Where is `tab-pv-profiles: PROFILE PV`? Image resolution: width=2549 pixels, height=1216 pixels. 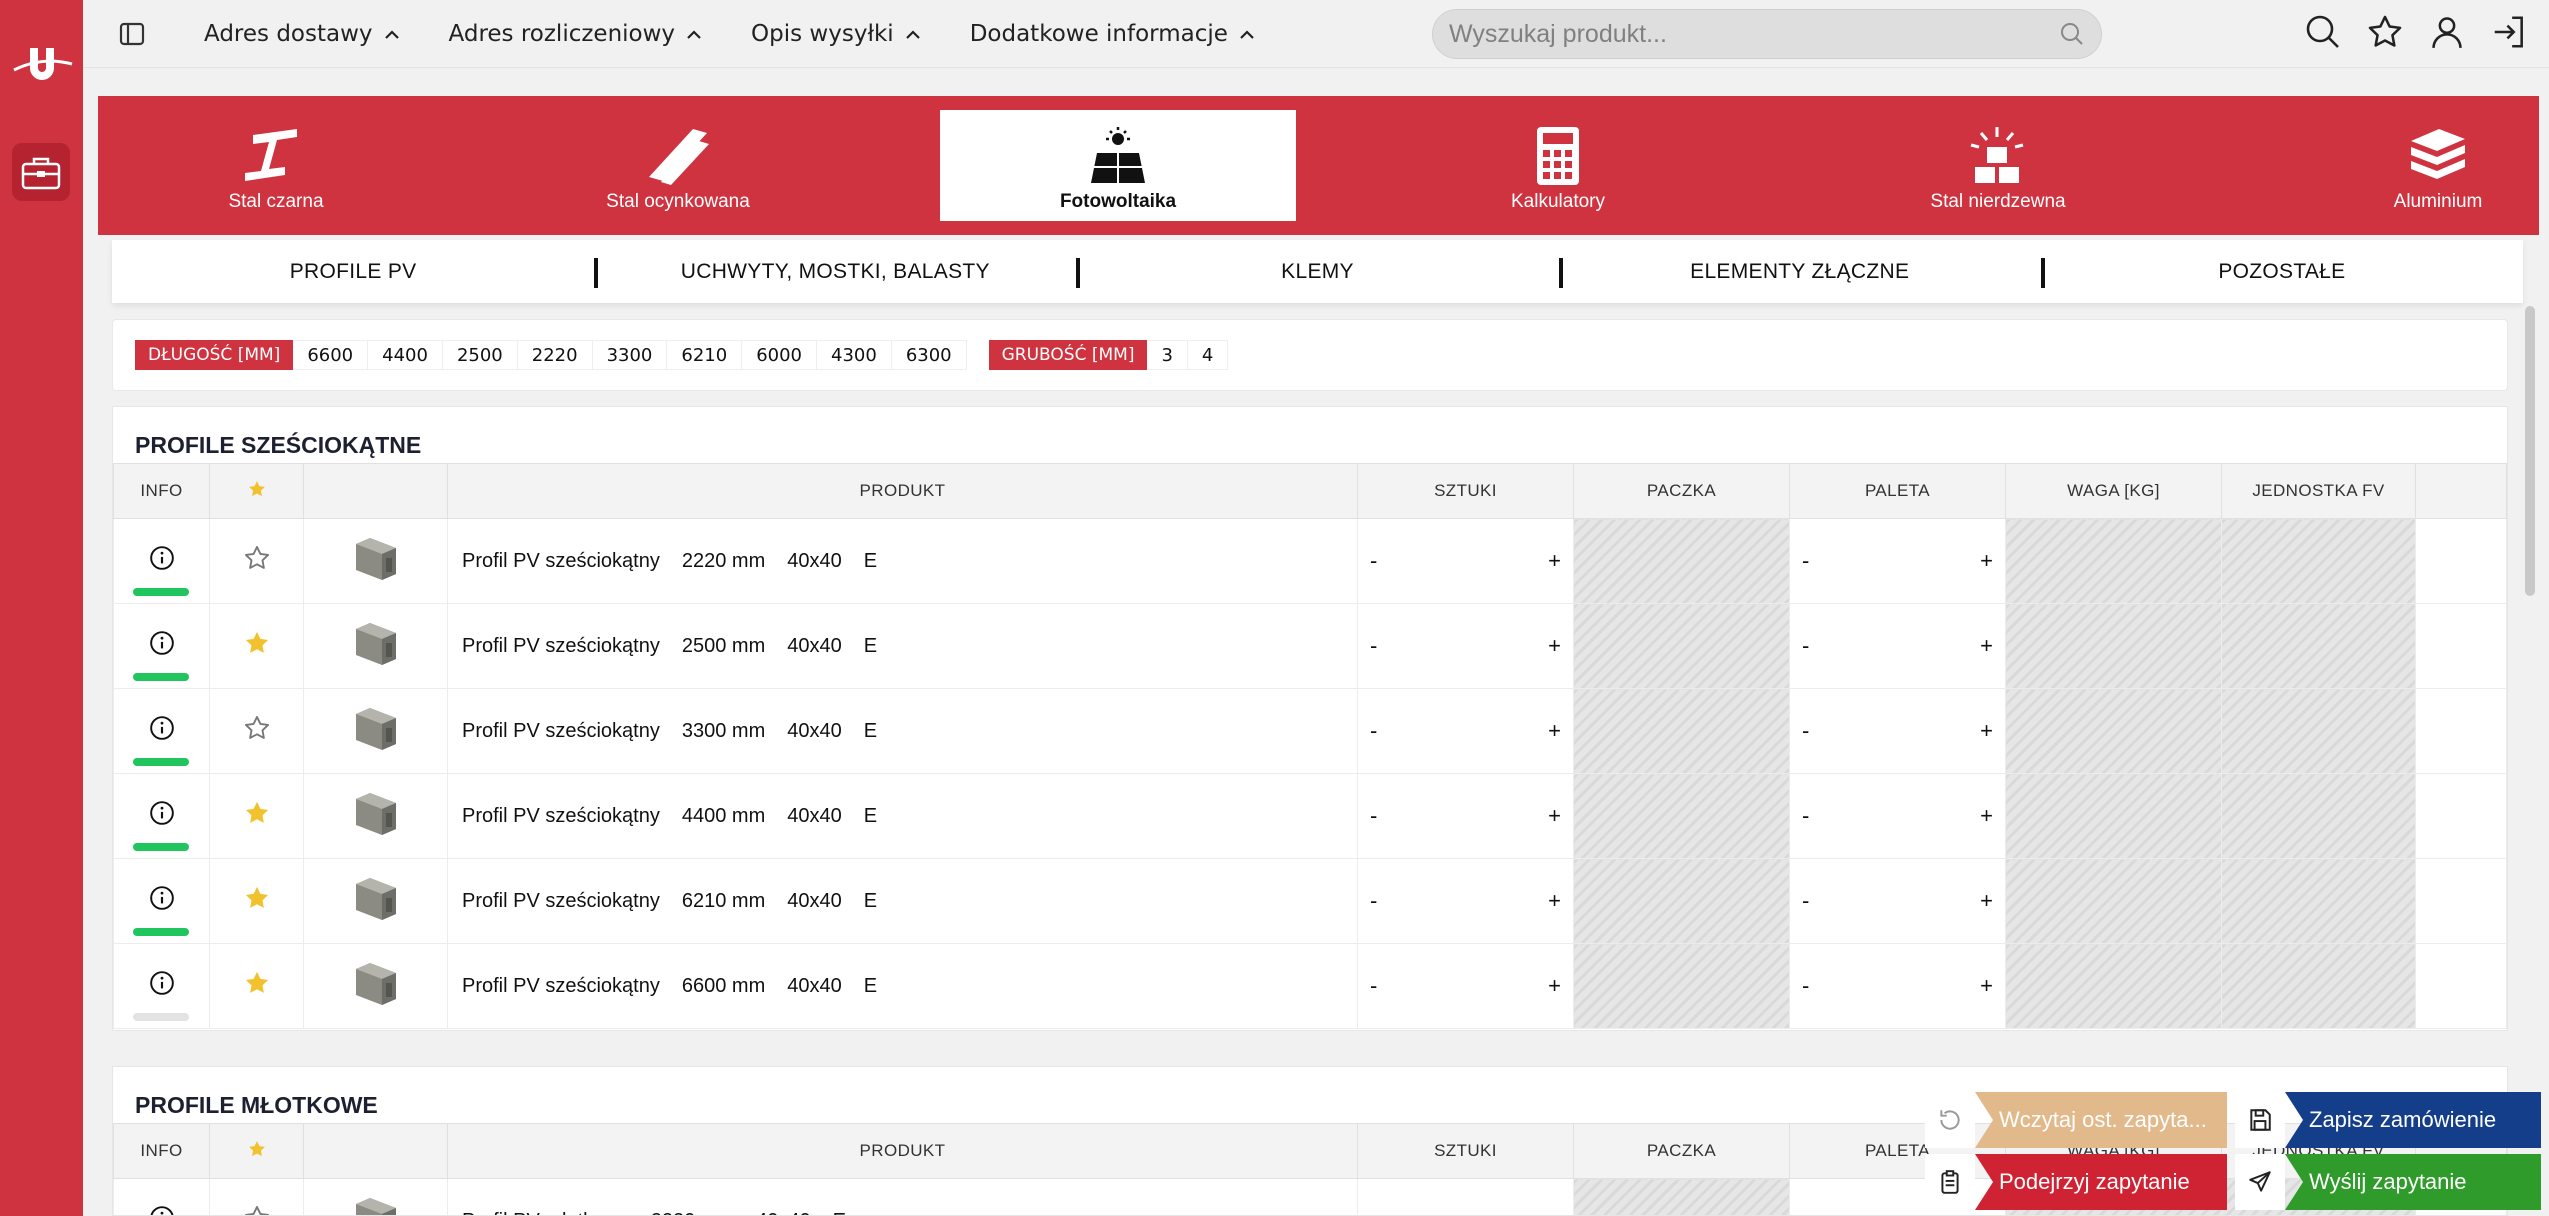 tab-pv-profiles: PROFILE PV is located at coordinates (353, 272).